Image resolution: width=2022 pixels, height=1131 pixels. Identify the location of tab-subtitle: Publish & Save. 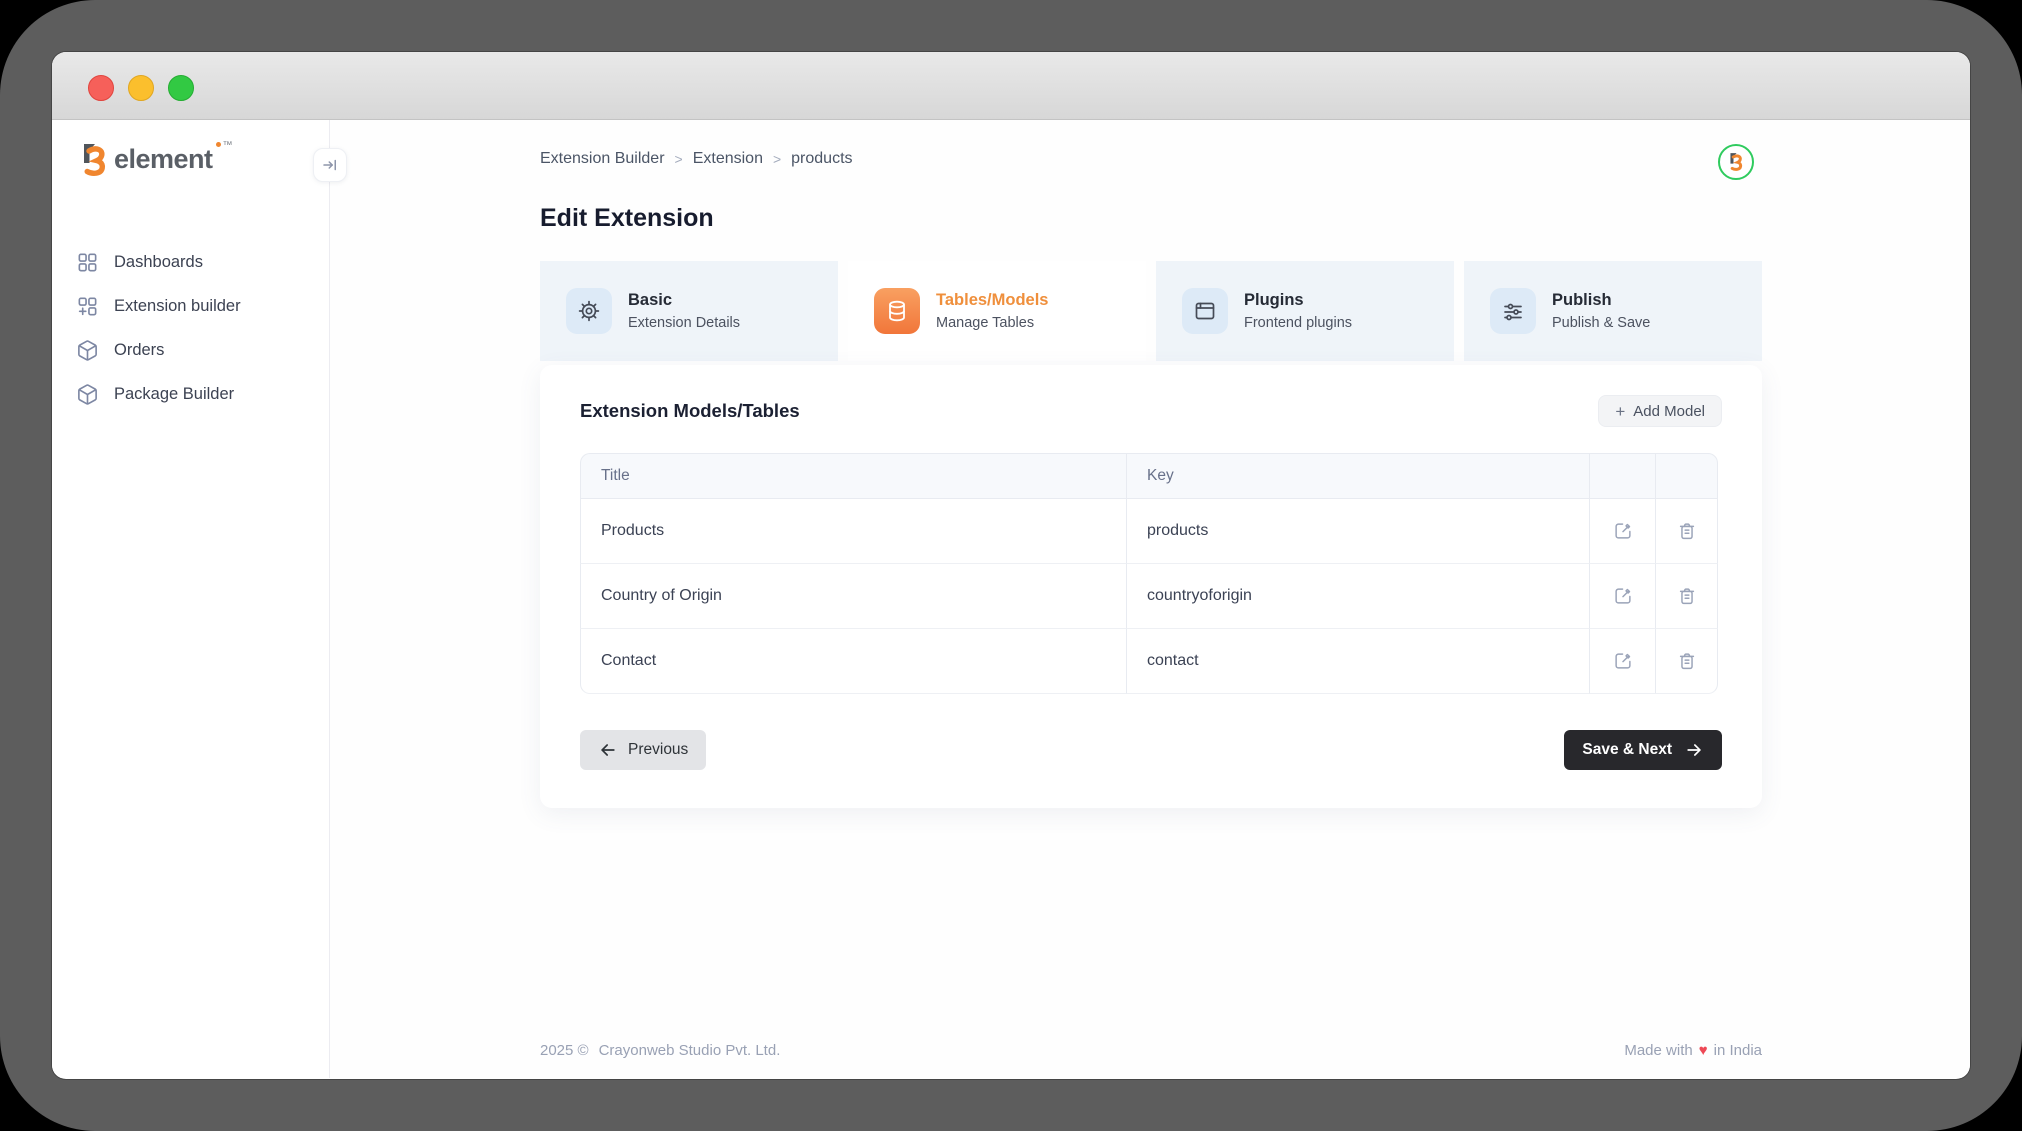
(1601, 323).